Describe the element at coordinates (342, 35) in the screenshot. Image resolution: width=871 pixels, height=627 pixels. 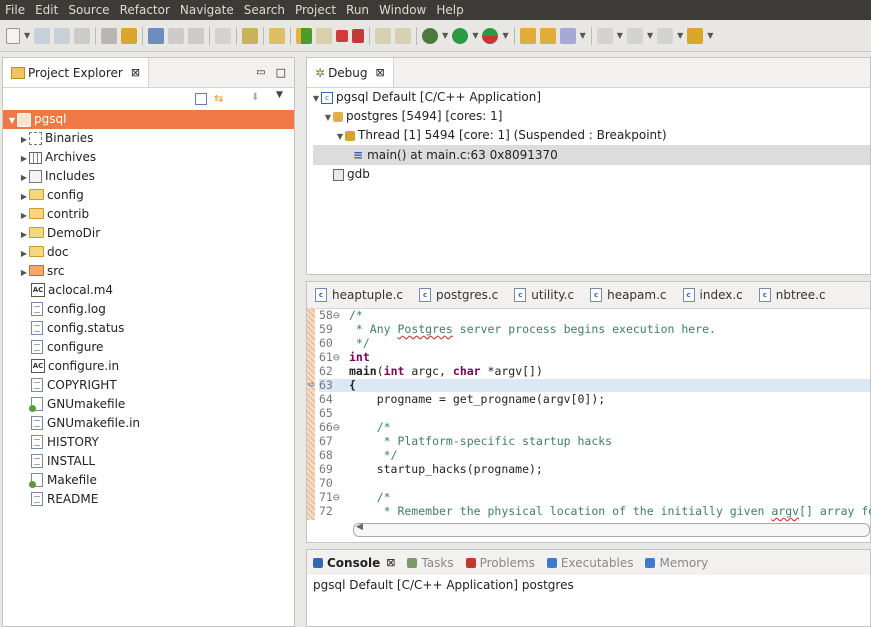
I see `terminate-icon` at that location.